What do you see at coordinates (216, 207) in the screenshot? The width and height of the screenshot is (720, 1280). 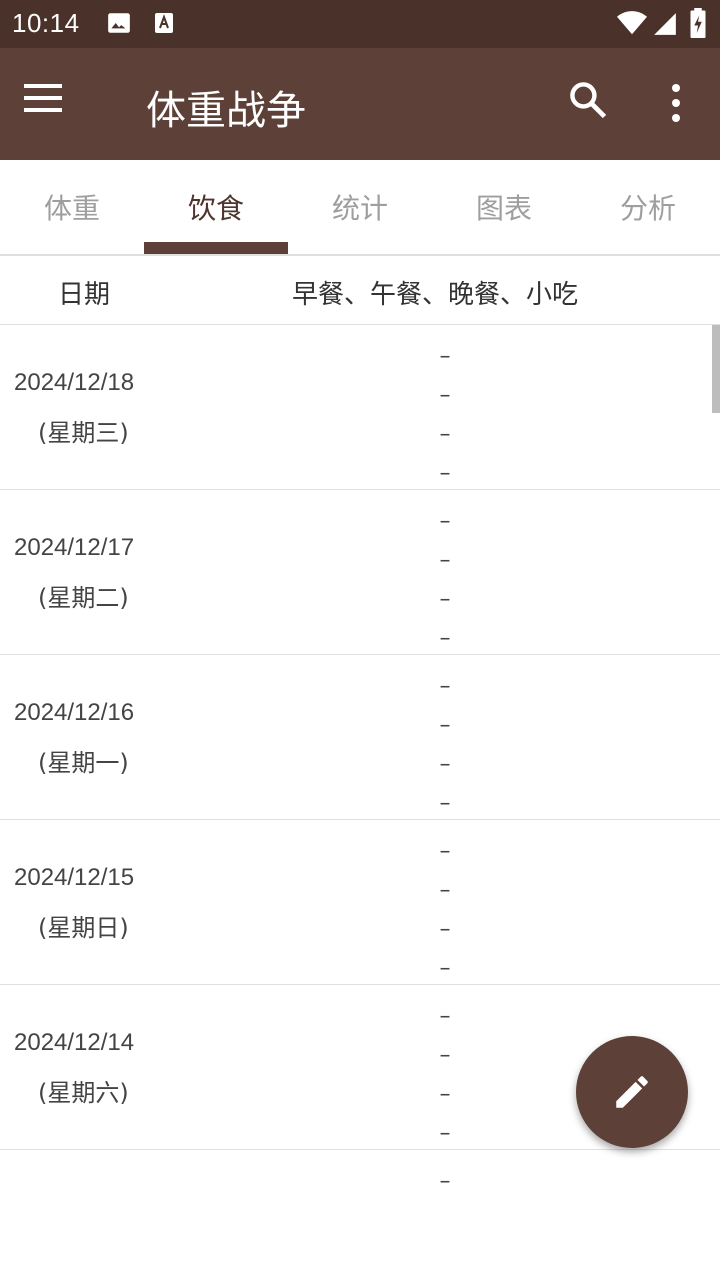 I see `tab-diet: 饮食` at bounding box center [216, 207].